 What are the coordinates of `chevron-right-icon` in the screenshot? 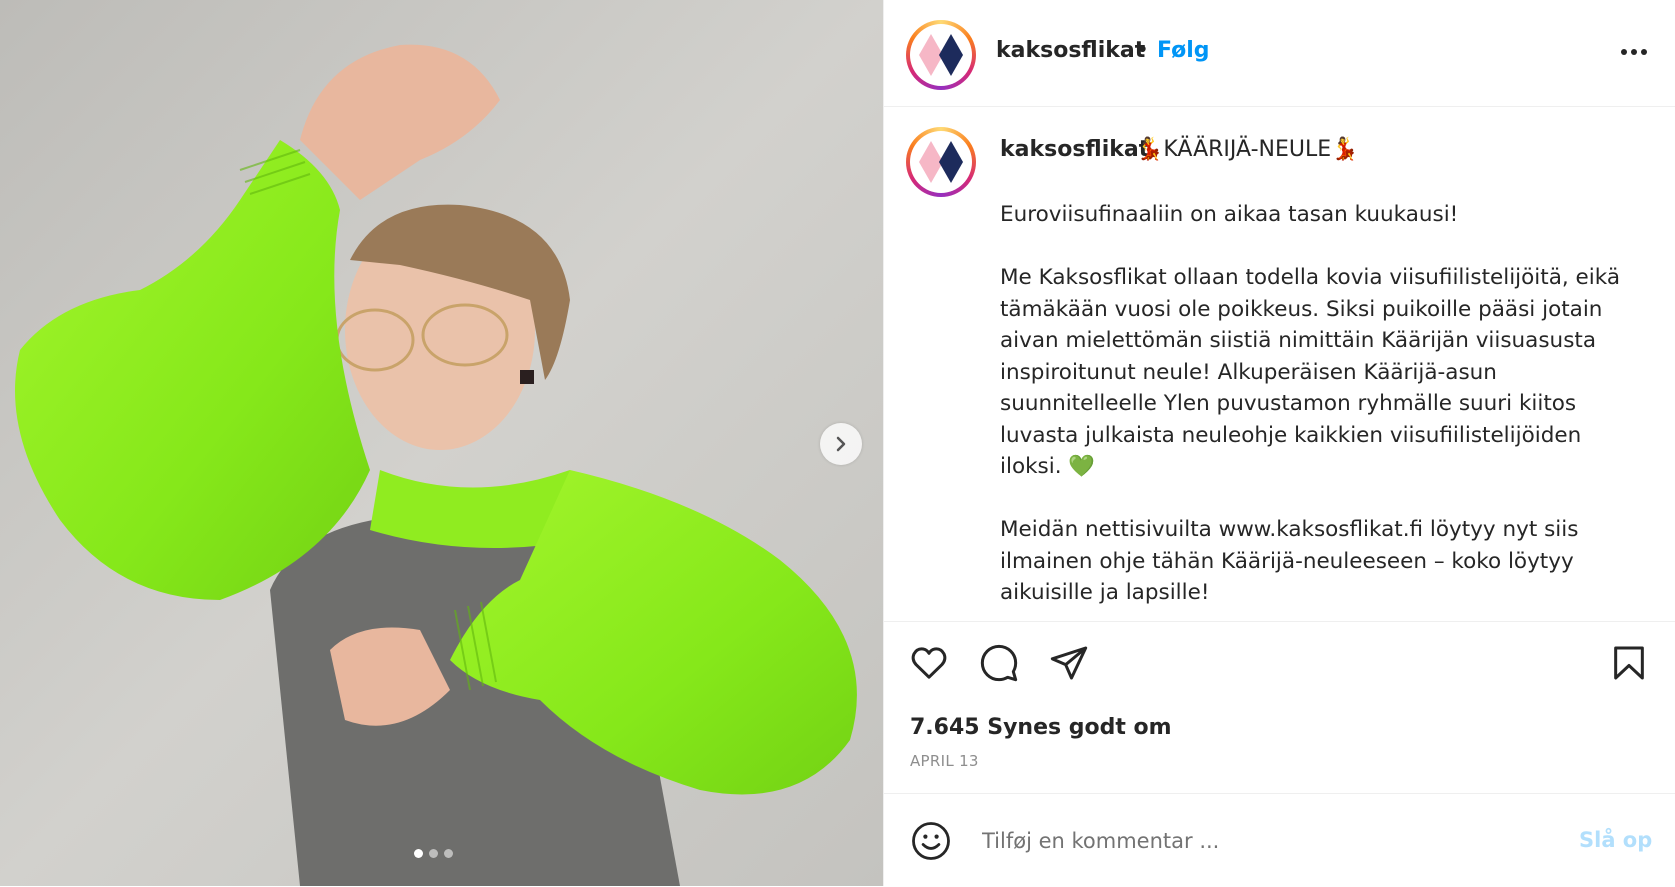 It's located at (841, 444).